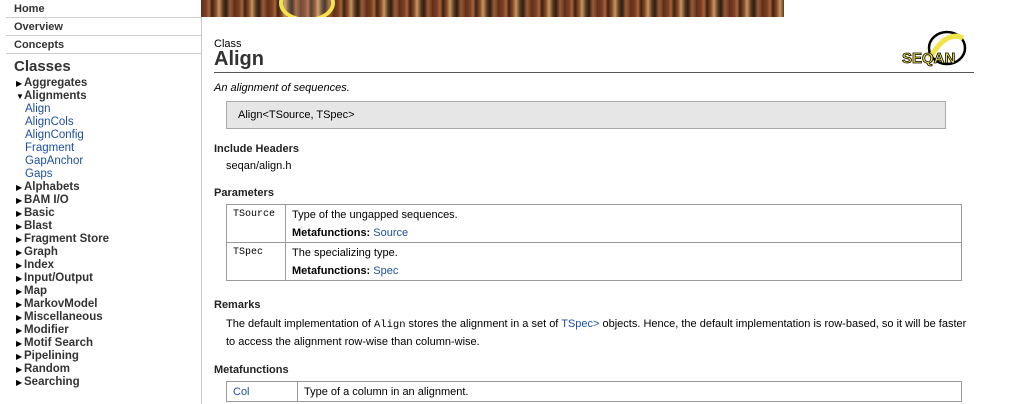  What do you see at coordinates (39, 213) in the screenshot?
I see `tree-category-label: Basic` at bounding box center [39, 213].